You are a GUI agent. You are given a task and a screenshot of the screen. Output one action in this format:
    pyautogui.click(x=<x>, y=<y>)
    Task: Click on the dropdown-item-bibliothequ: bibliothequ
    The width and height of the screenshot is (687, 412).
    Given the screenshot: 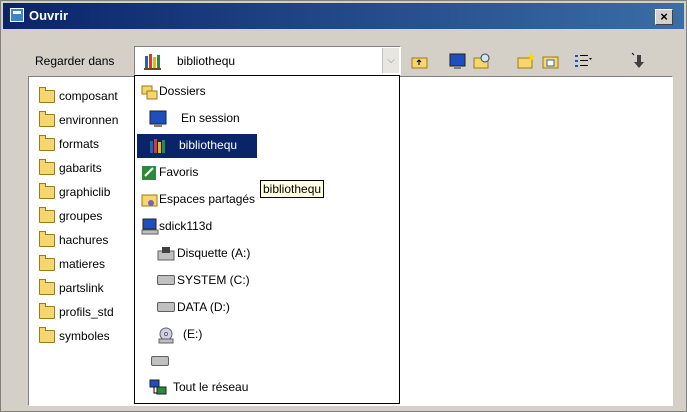 What is the action you would take?
    pyautogui.click(x=197, y=146)
    